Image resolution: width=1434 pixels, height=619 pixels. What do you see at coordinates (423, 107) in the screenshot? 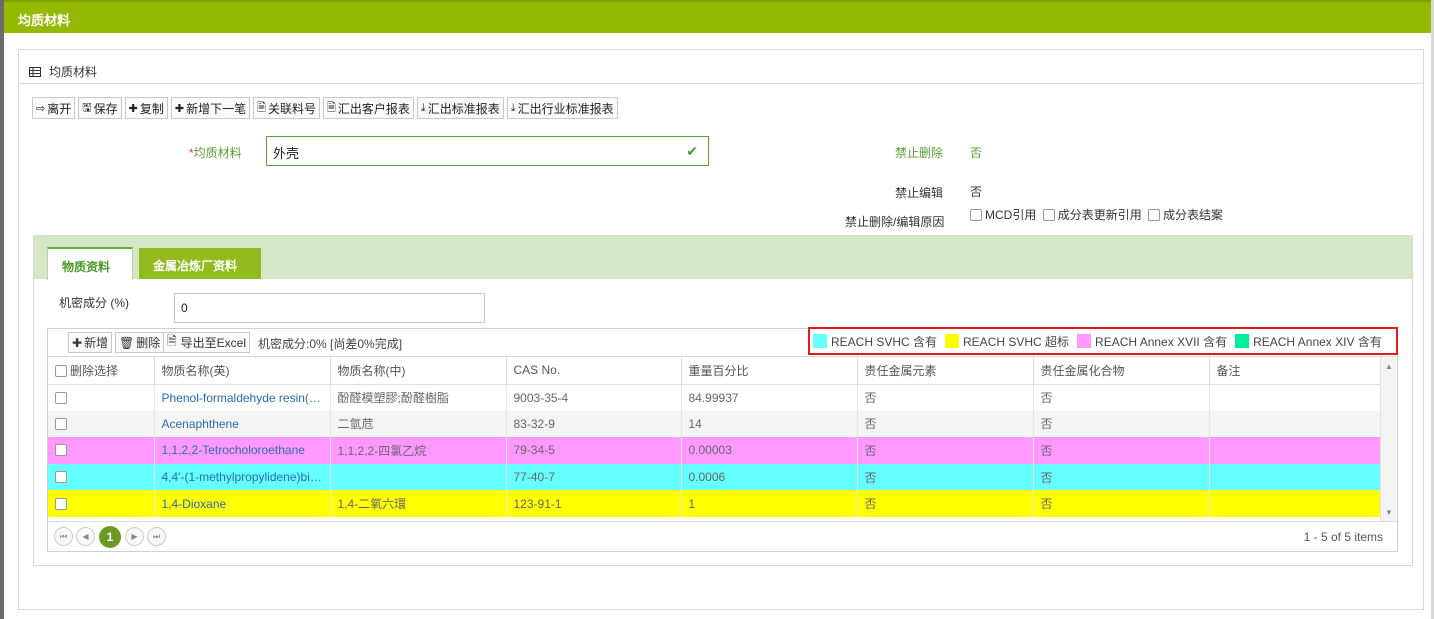
I see `download-icon: ⤓` at bounding box center [423, 107].